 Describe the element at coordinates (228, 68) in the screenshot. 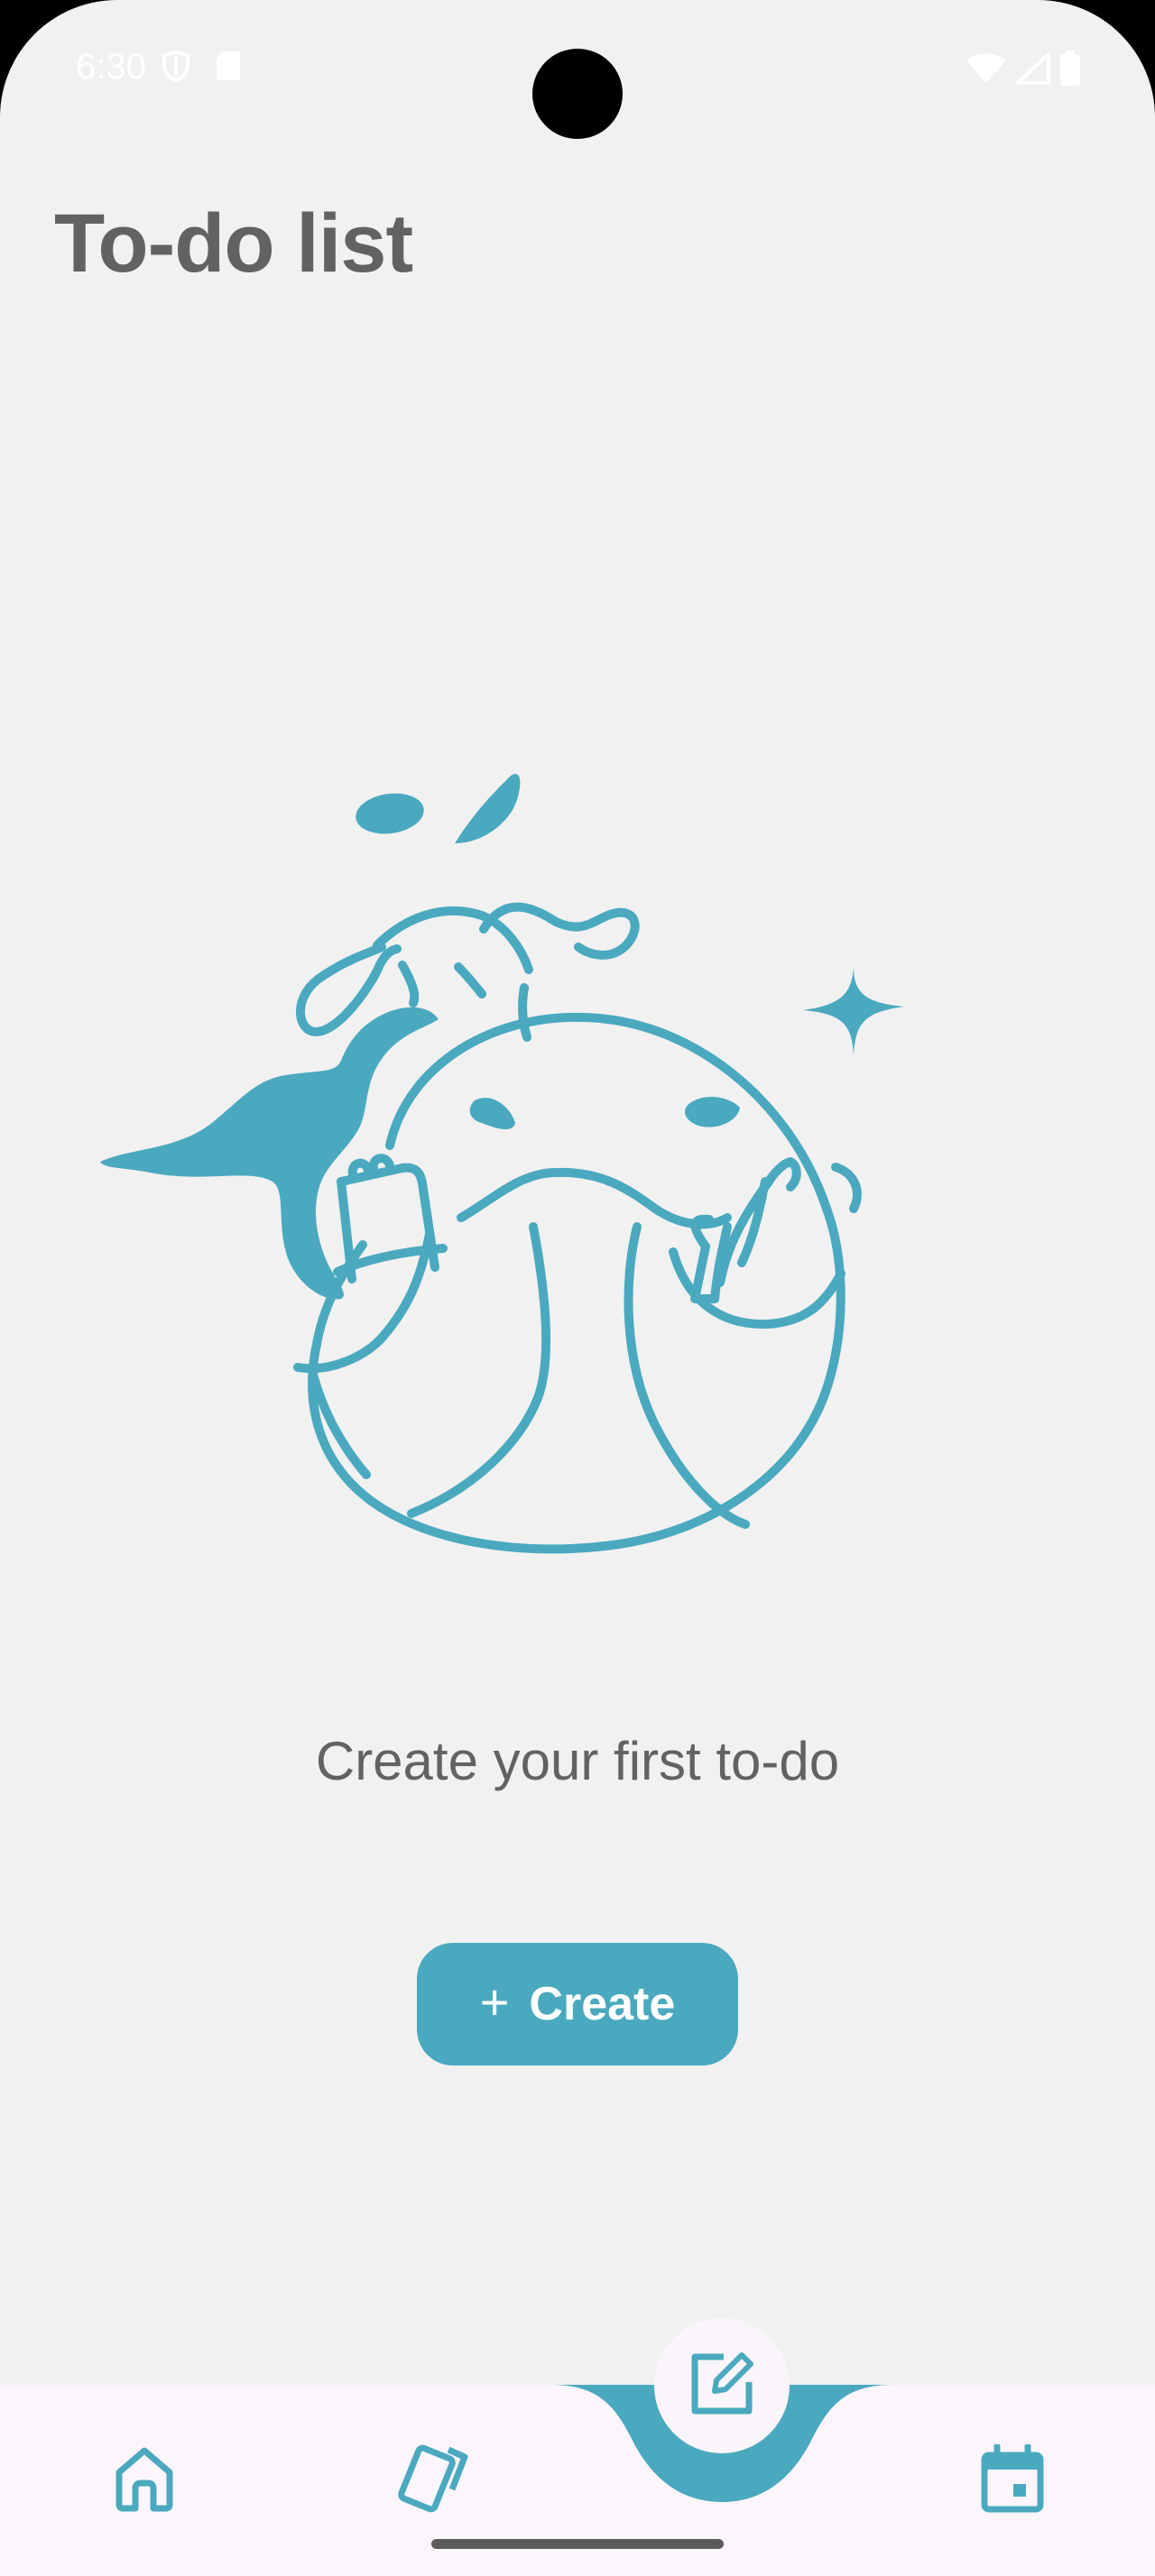

I see `sd-card-icon` at that location.